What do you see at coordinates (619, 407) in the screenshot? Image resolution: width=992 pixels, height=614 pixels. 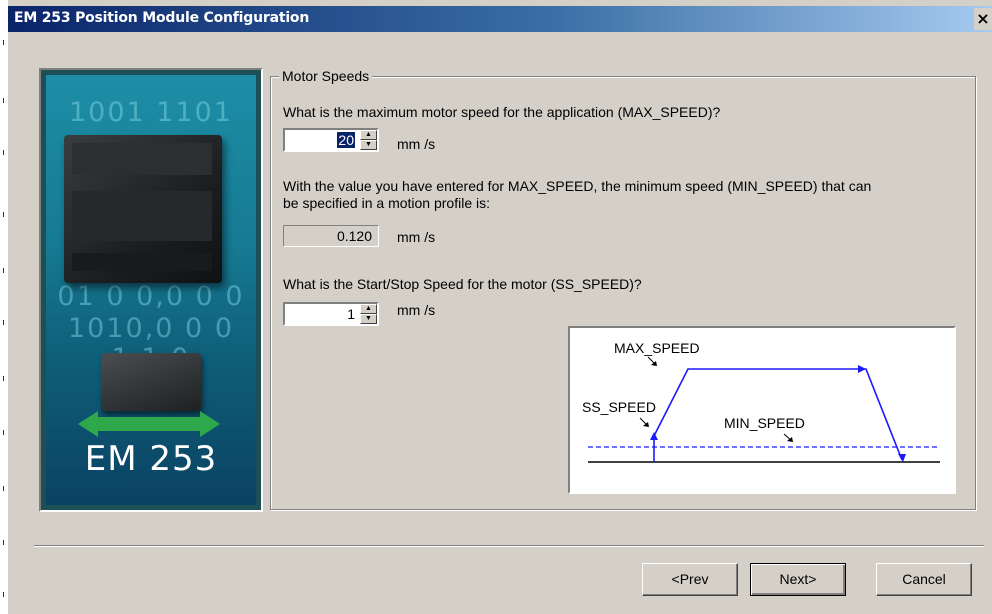 I see `ss-speed-label: SS_SPEED` at bounding box center [619, 407].